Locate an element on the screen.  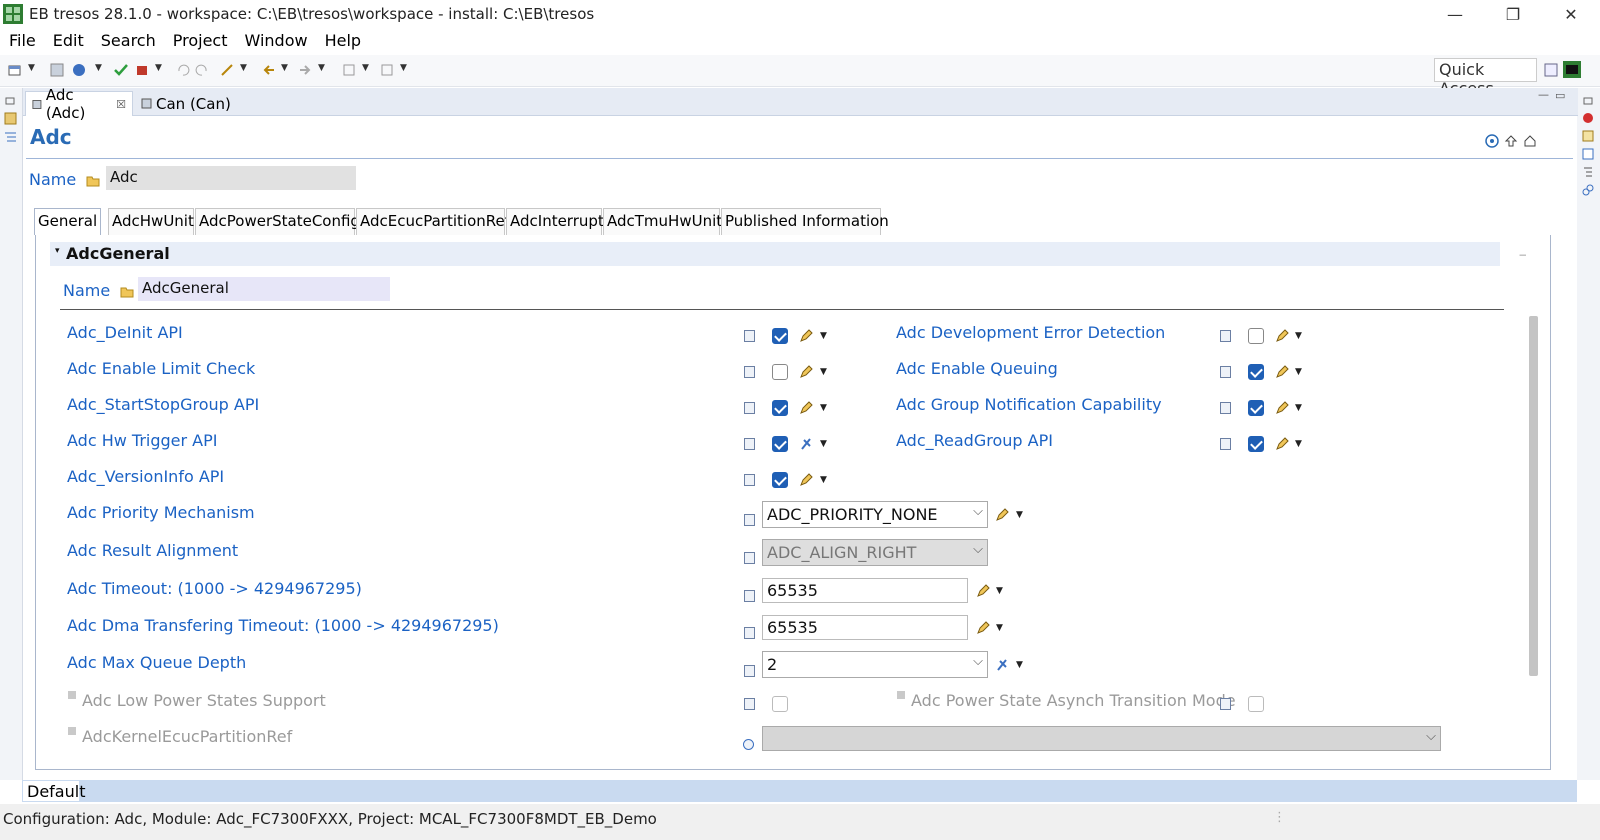
tab-adc: Adc (Adc) ☒ is located at coordinates (79, 104).